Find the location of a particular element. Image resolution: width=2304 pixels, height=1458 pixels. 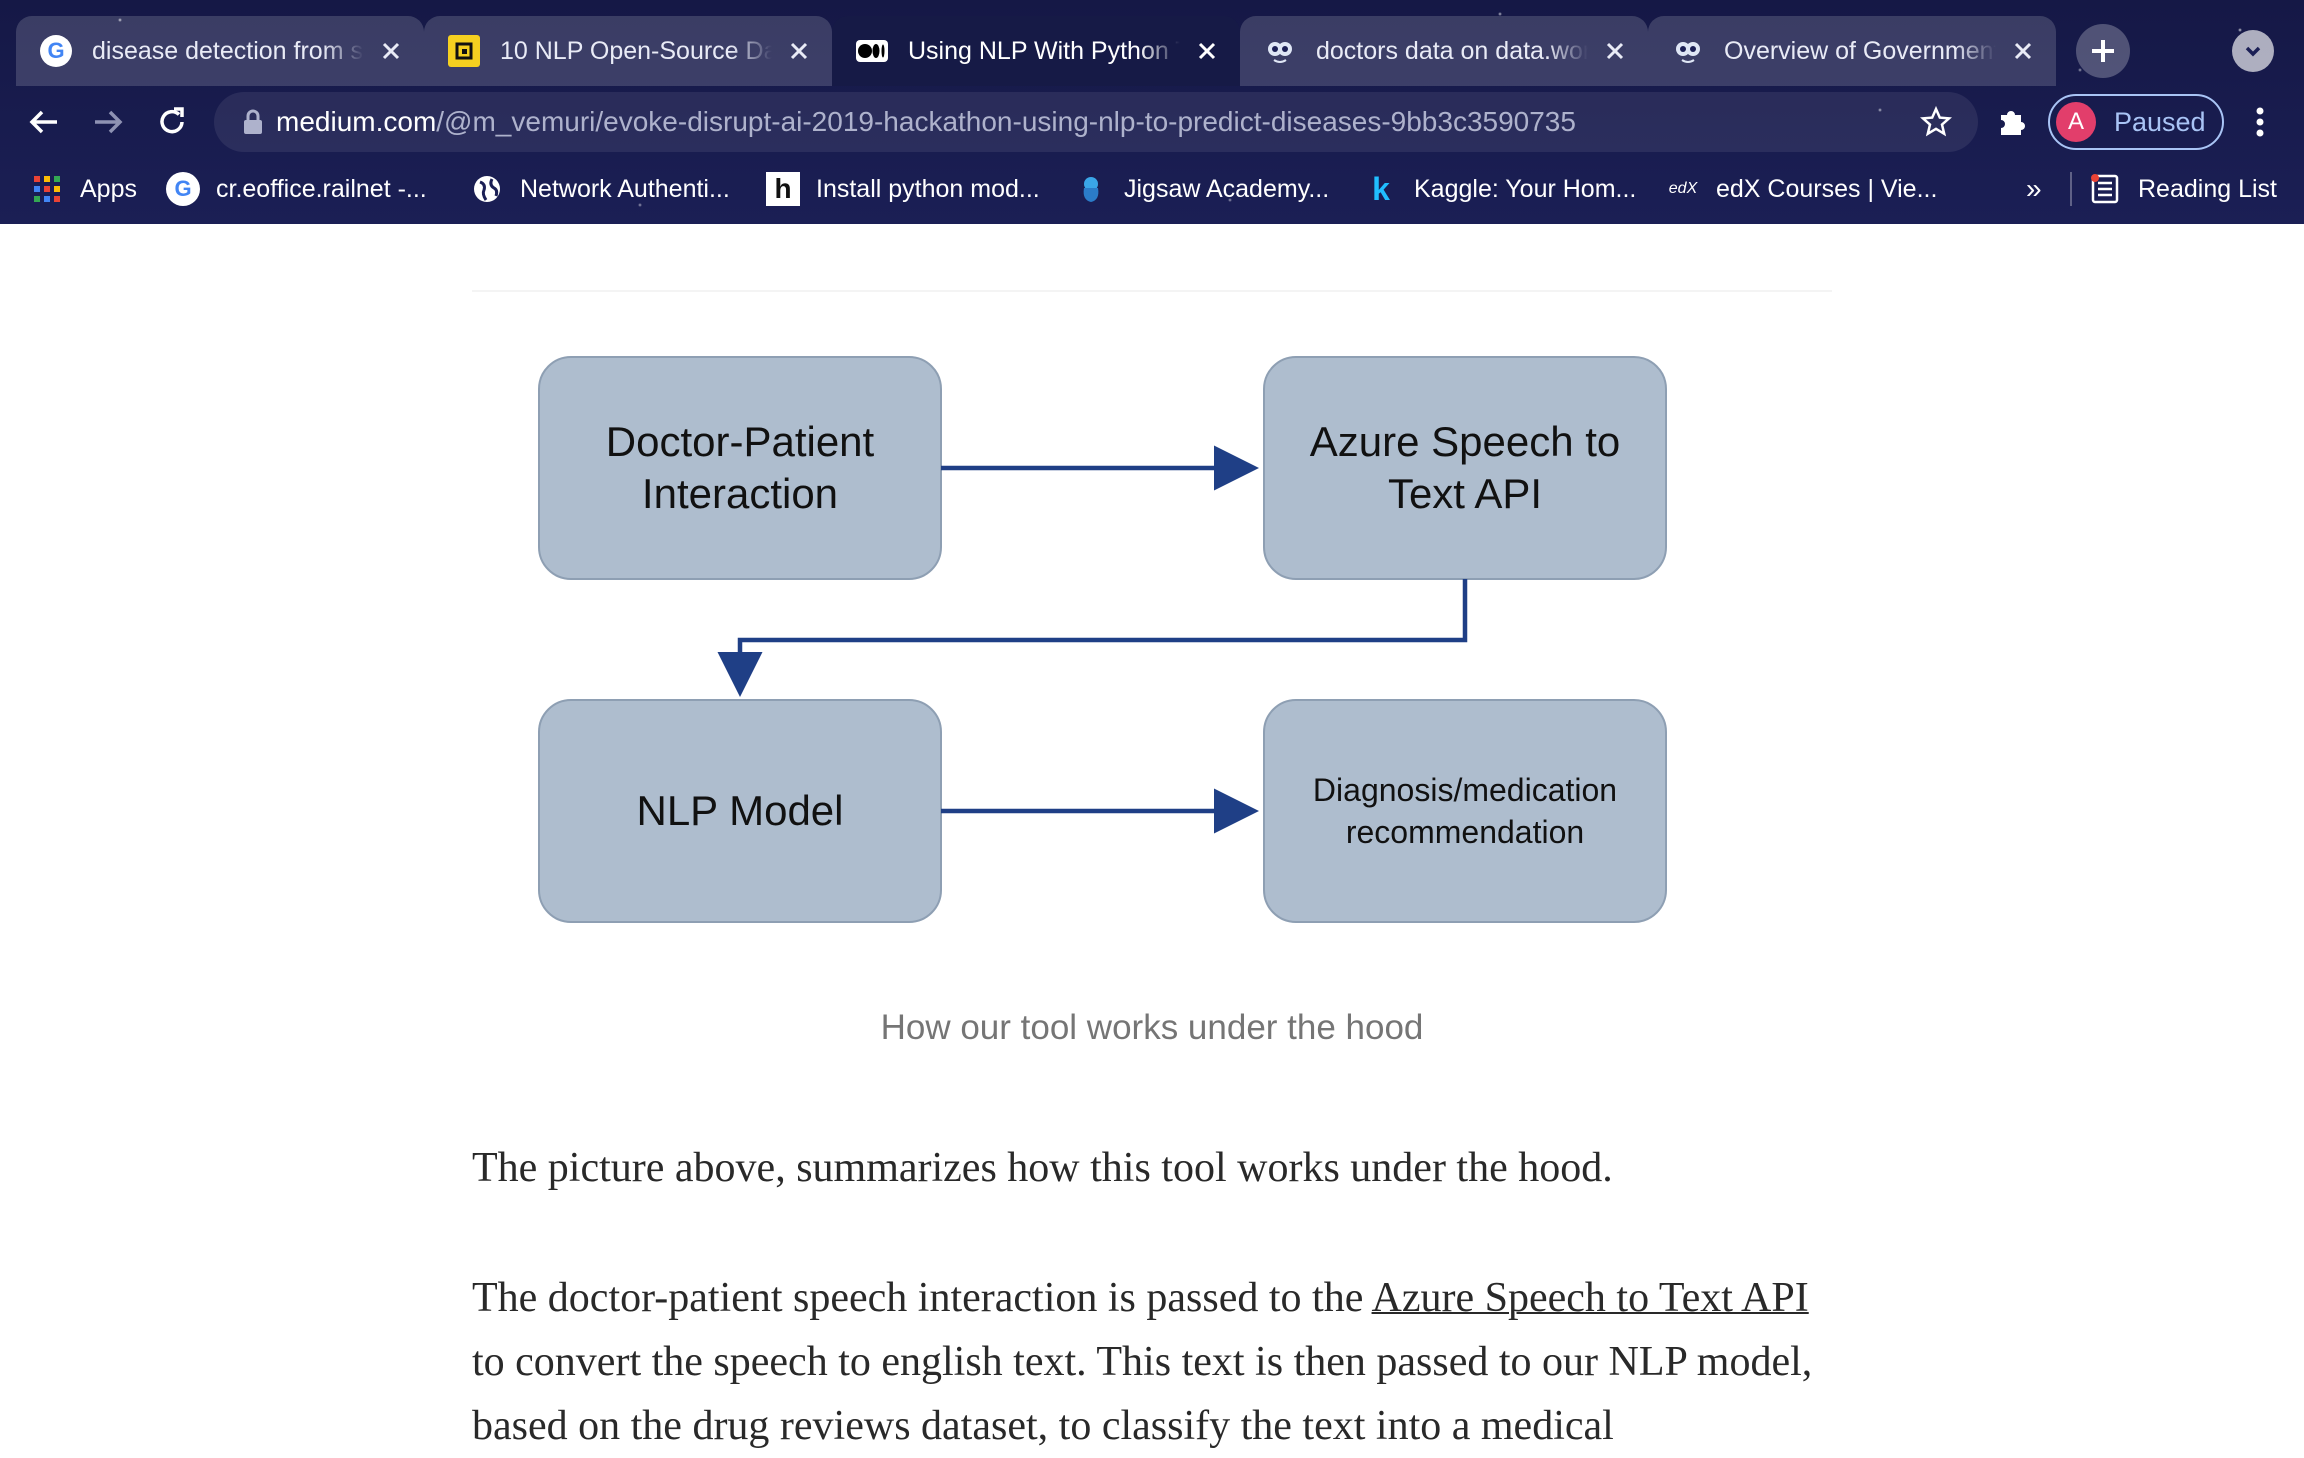

chevron-down-icon is located at coordinates (2253, 51).